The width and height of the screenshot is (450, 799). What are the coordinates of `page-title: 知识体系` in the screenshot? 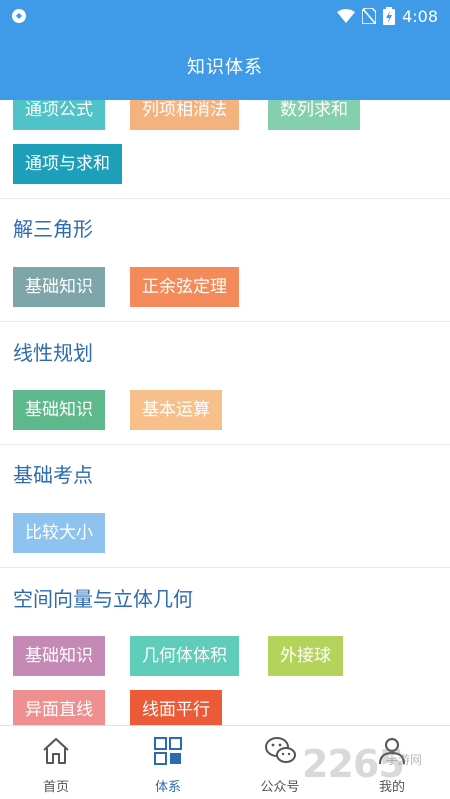 It's located at (225, 66).